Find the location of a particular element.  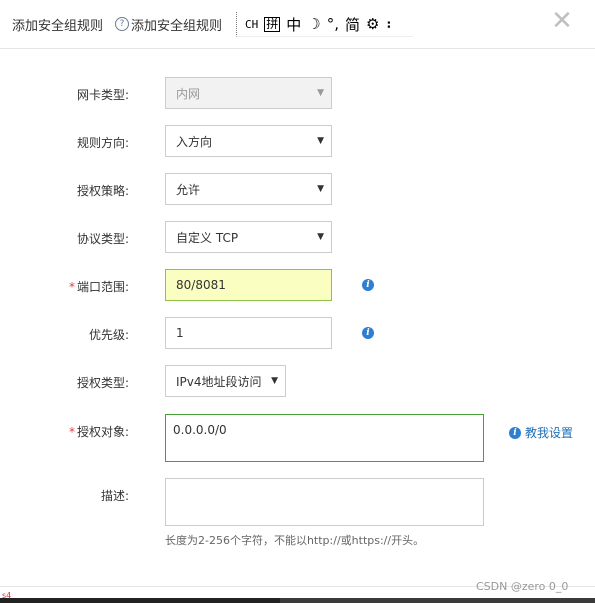

auth-type-value: IPv4地址段访问 is located at coordinates (219, 381).